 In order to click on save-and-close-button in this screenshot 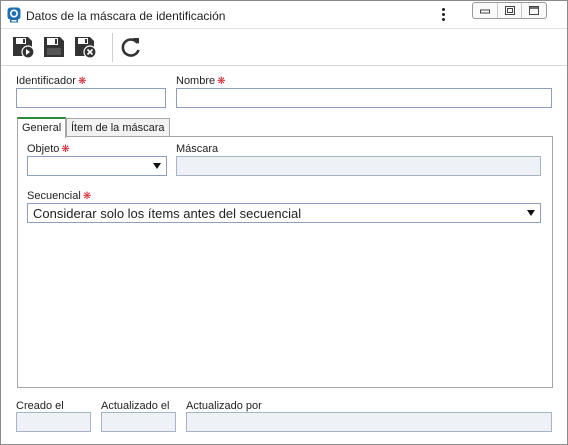, I will do `click(85, 47)`.